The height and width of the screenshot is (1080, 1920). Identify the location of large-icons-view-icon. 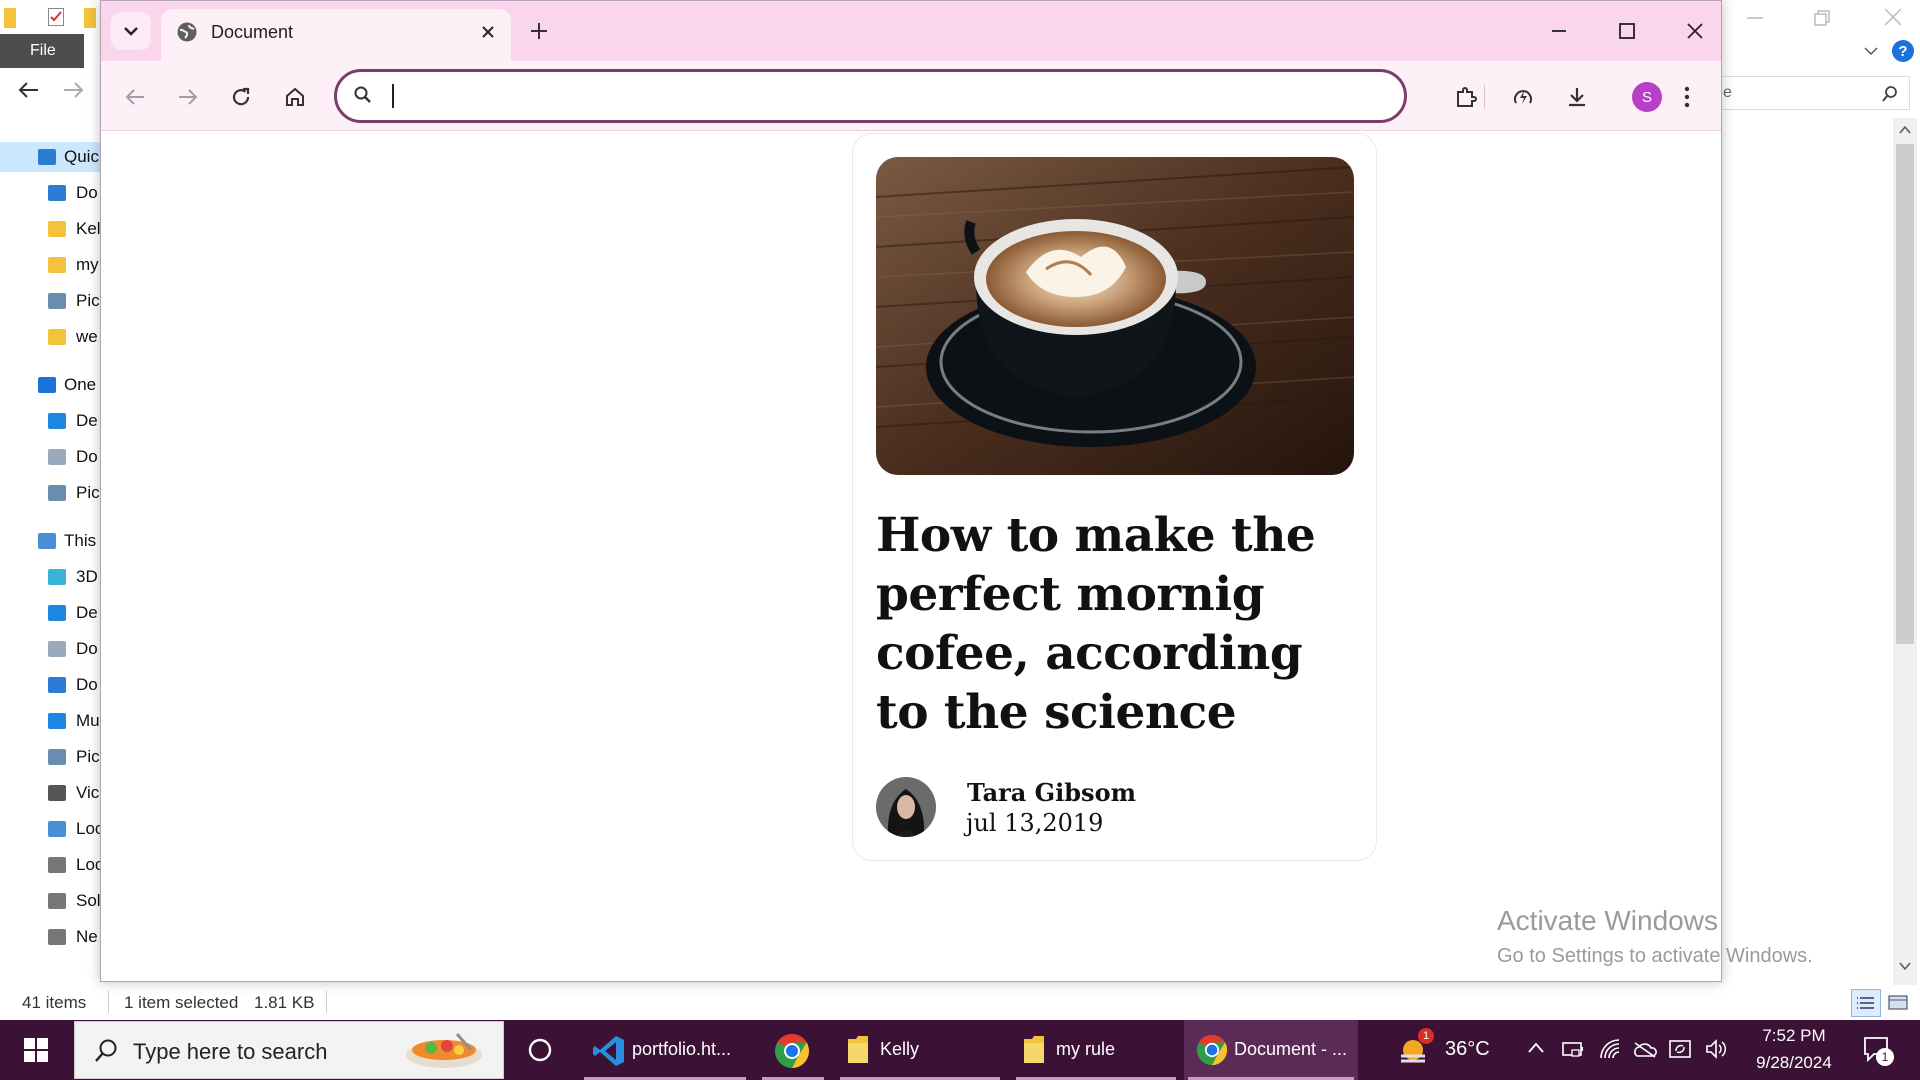
(1899, 1003).